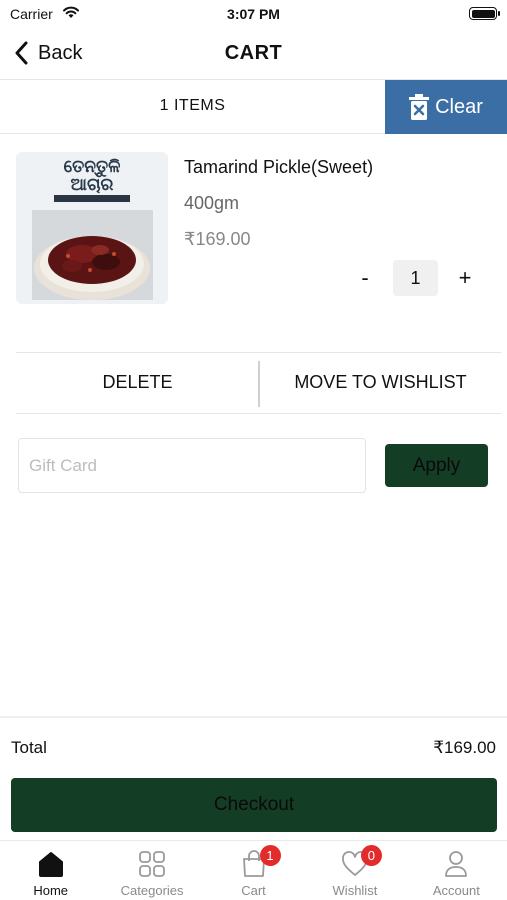  I want to click on tab-label-home: Home, so click(51, 890).